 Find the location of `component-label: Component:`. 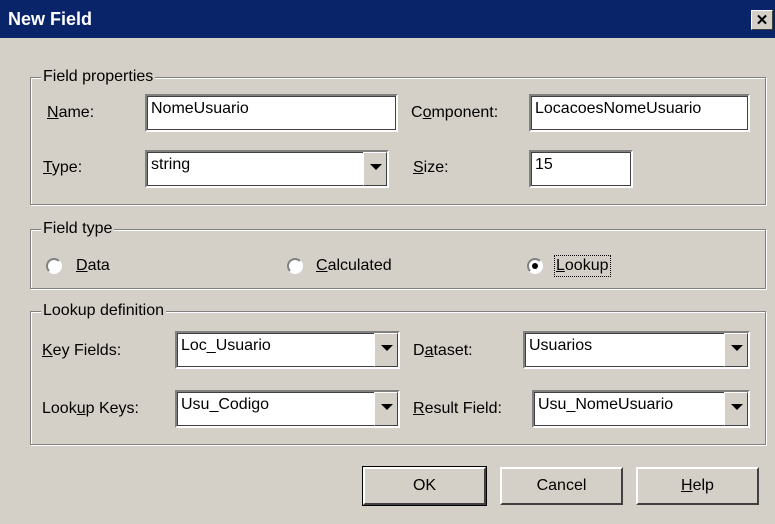

component-label: Component: is located at coordinates (455, 112).